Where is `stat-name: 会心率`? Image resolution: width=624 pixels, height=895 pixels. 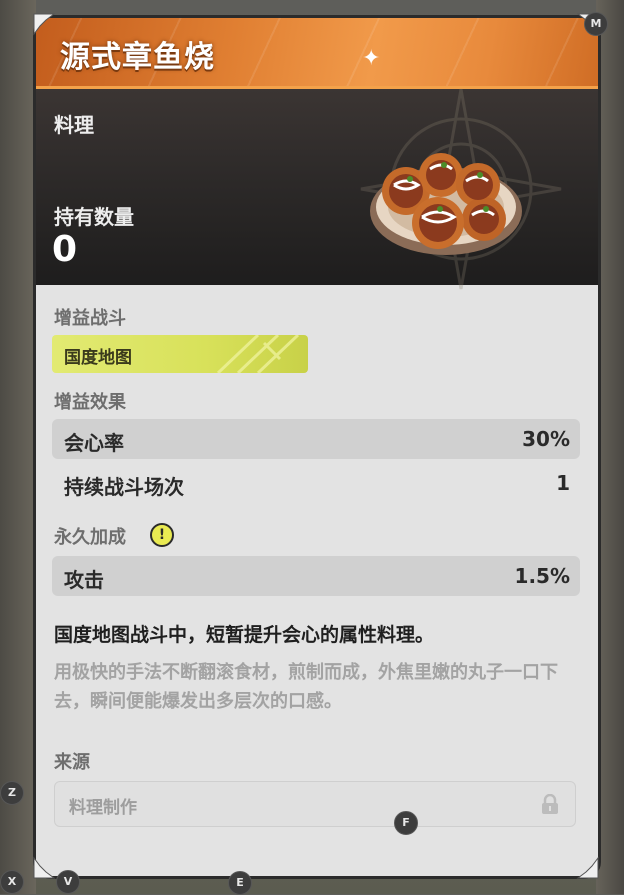 stat-name: 会心率 is located at coordinates (94, 443).